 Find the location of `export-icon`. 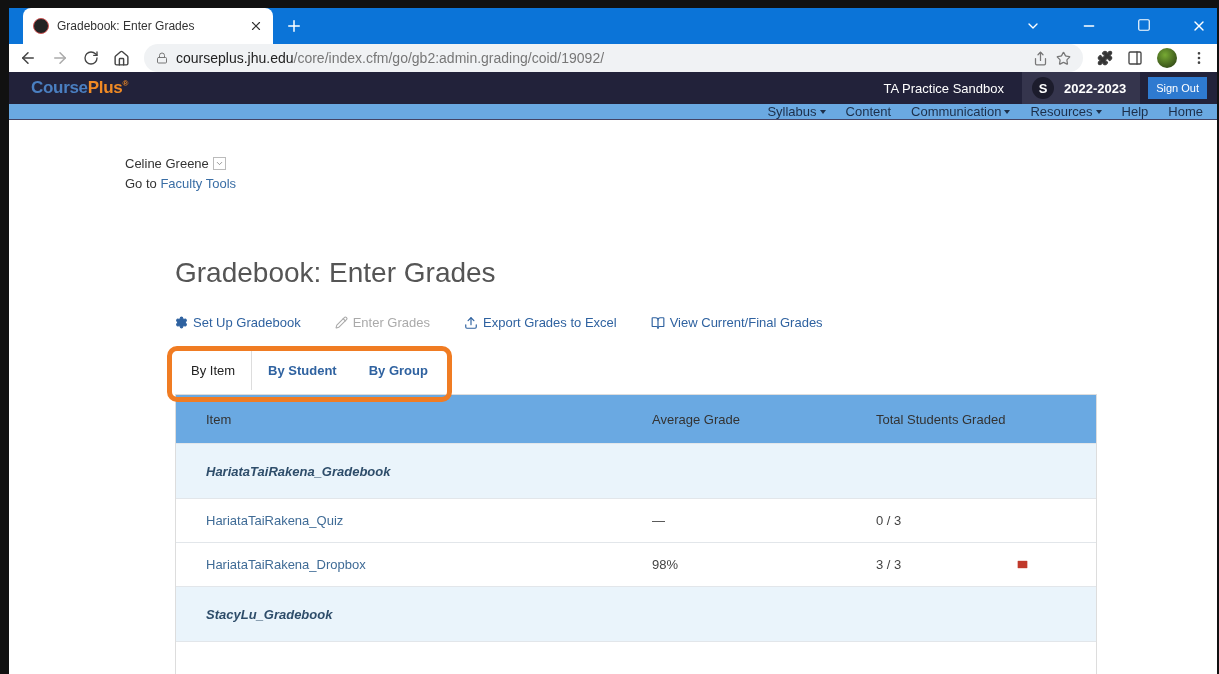

export-icon is located at coordinates (471, 322).